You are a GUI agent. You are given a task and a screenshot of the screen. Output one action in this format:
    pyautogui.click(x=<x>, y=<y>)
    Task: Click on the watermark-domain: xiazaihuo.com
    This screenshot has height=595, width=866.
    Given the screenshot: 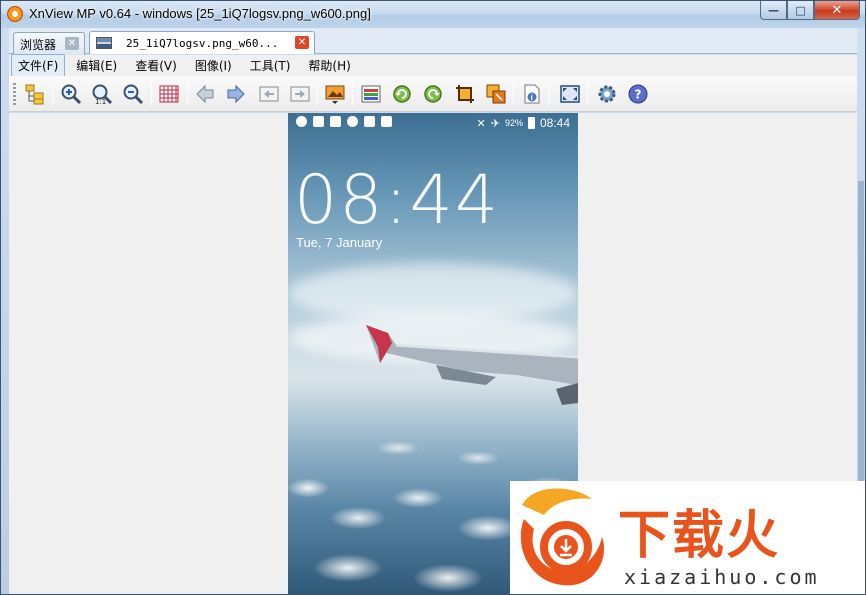 What is the action you would take?
    pyautogui.click(x=722, y=577)
    